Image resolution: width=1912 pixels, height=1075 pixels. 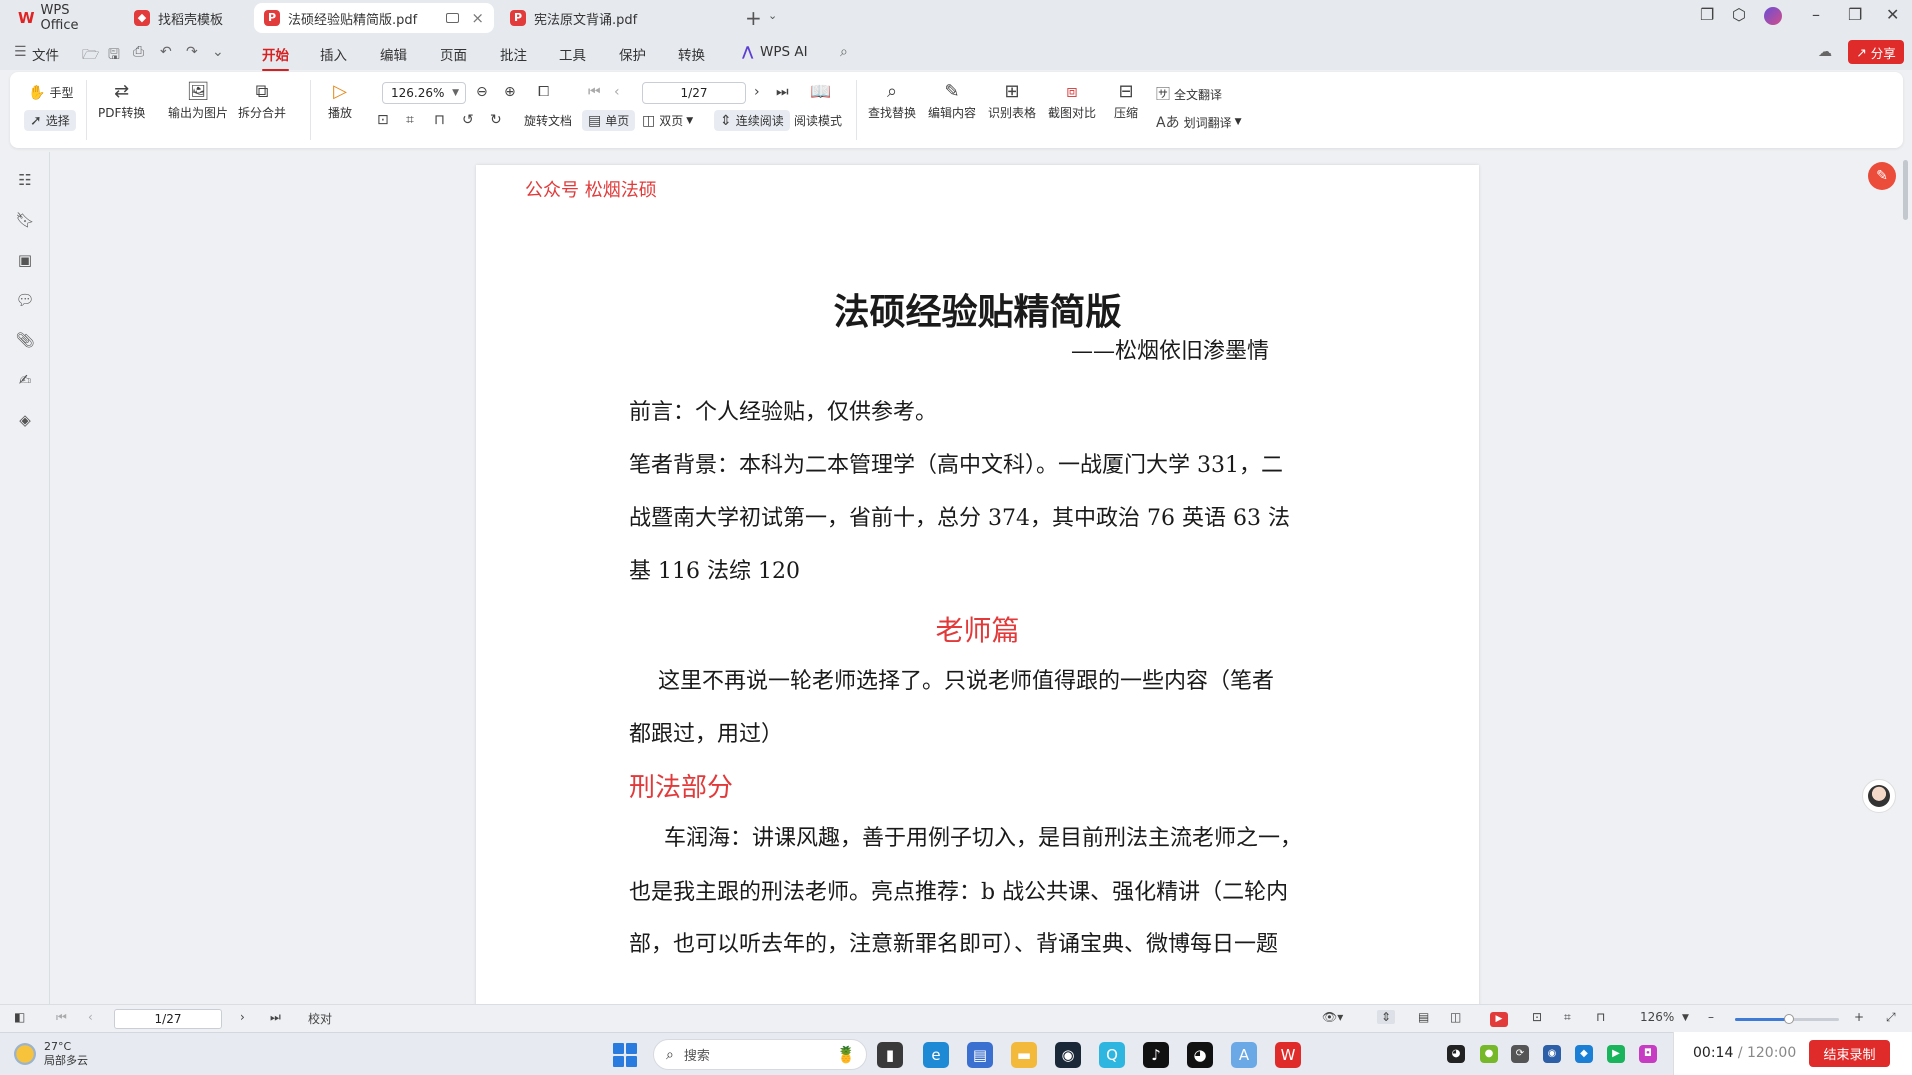 What do you see at coordinates (1112, 1055) in the screenshot?
I see `quickshare-icon: Q` at bounding box center [1112, 1055].